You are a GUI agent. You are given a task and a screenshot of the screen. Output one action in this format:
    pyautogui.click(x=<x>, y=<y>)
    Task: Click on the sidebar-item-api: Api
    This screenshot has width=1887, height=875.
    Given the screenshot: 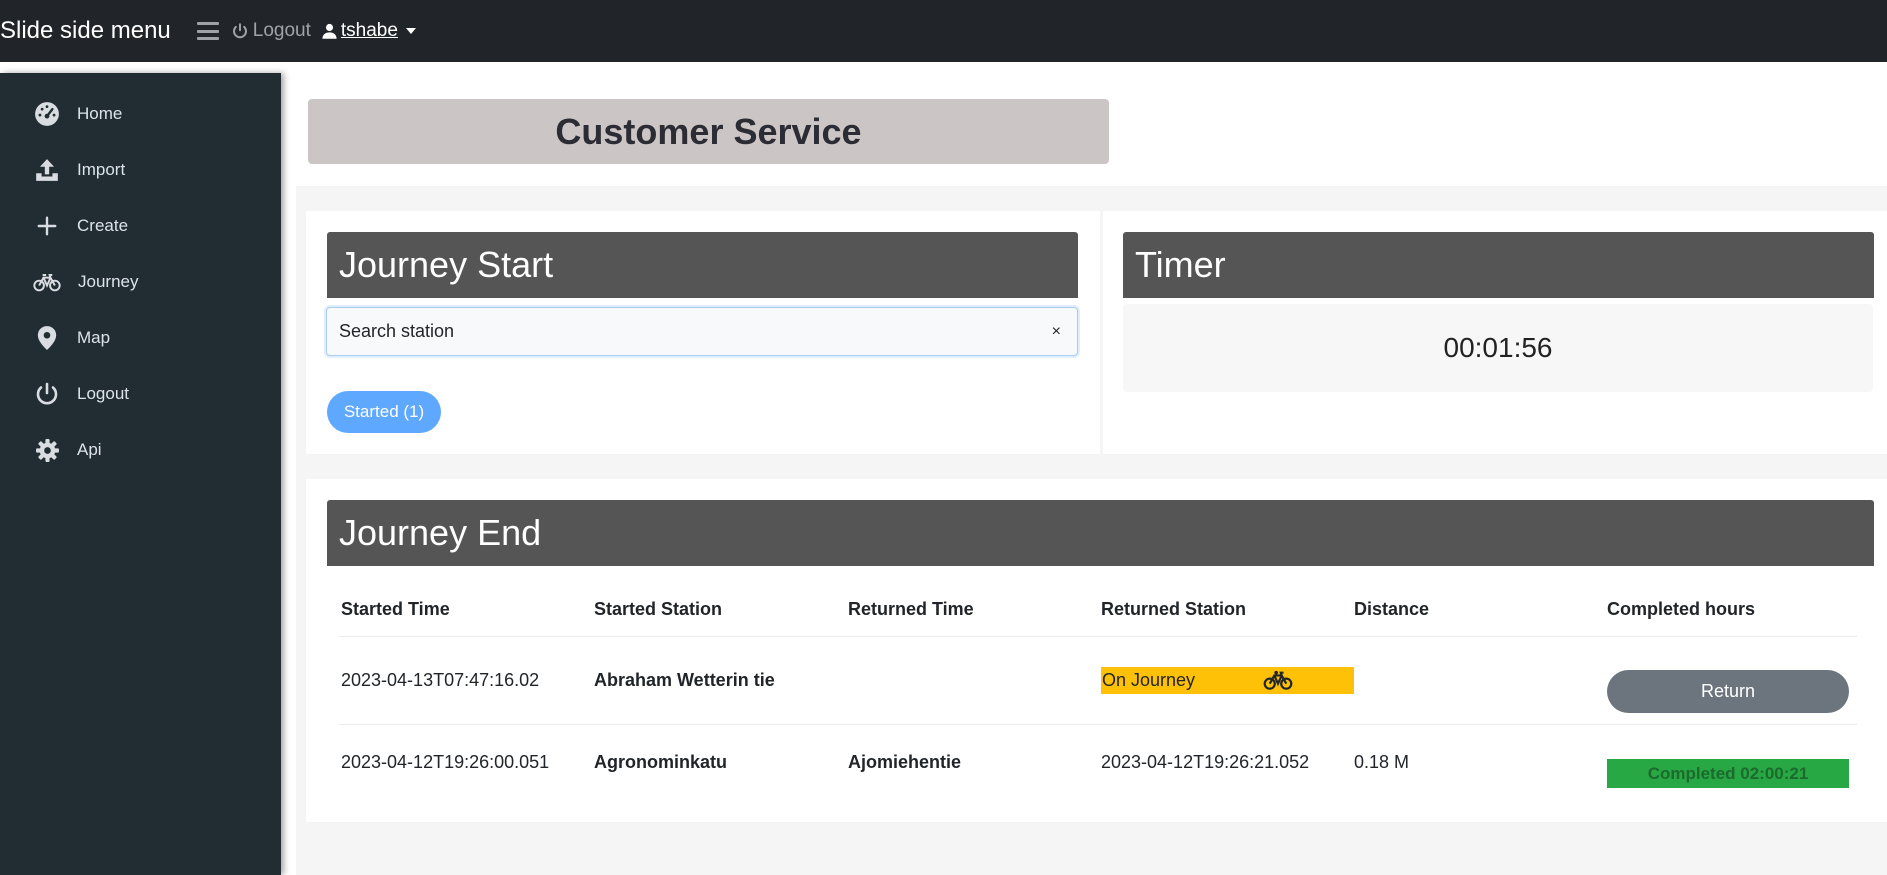 What is the action you would take?
    pyautogui.click(x=140, y=450)
    